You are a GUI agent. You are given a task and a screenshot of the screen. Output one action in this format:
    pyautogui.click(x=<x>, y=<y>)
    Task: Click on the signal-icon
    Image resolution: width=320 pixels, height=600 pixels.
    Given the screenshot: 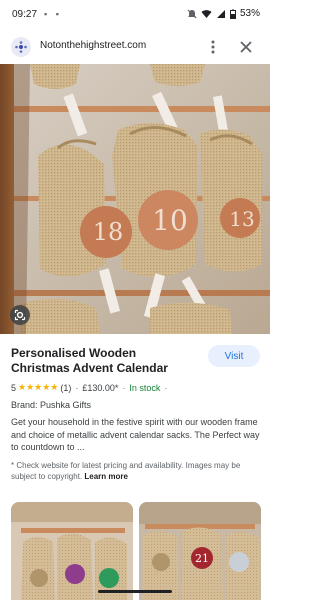 What is the action you would take?
    pyautogui.click(x=221, y=14)
    